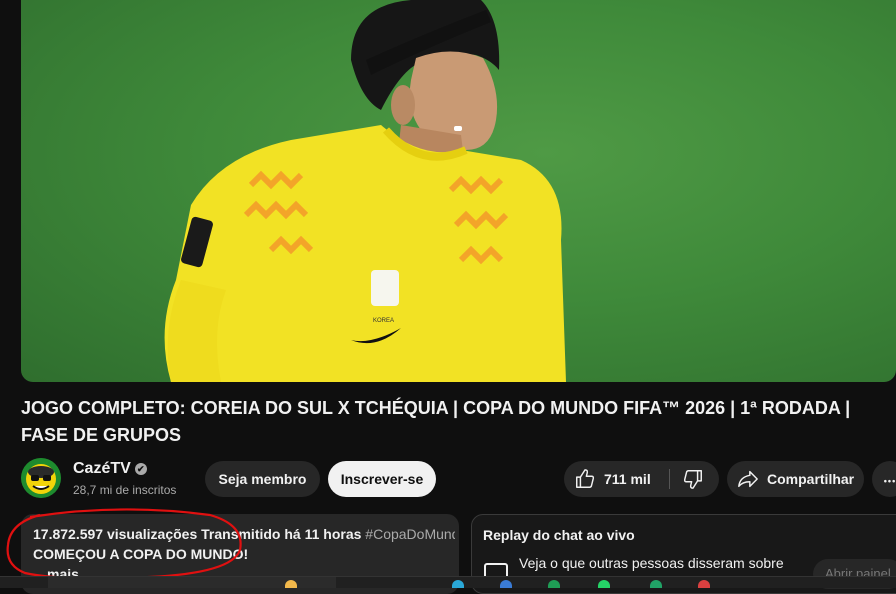 This screenshot has width=896, height=594. What do you see at coordinates (140, 469) in the screenshot?
I see `verified-icon: ✔` at bounding box center [140, 469].